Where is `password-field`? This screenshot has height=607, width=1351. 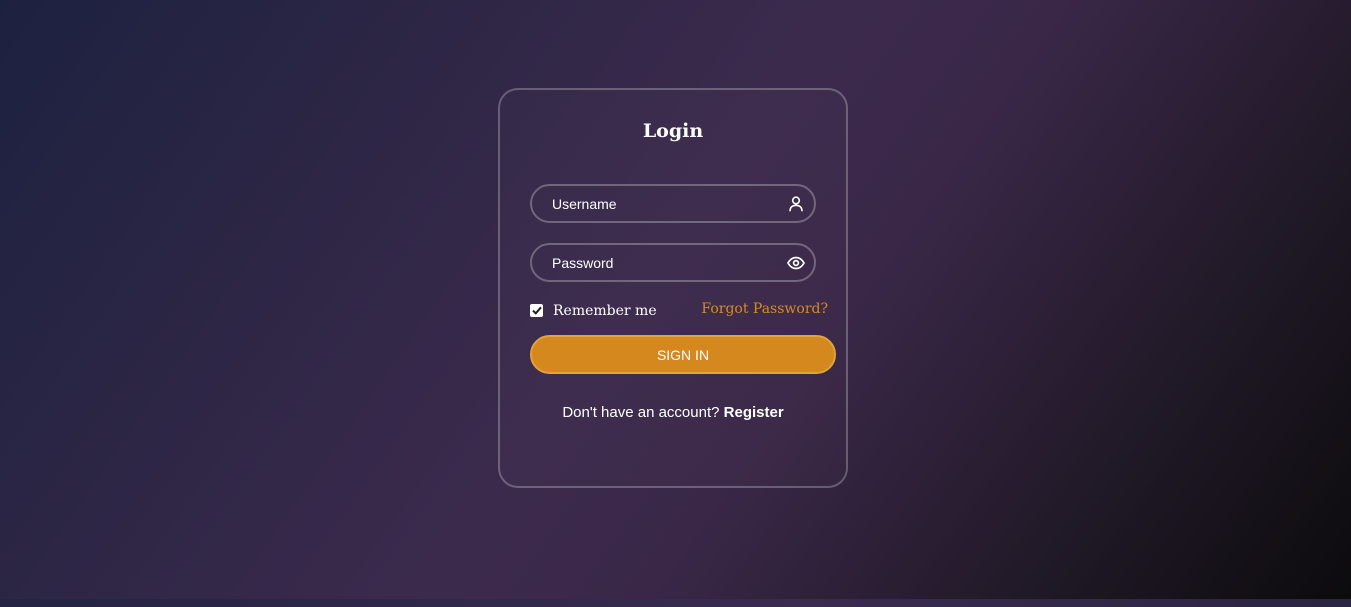
password-field is located at coordinates (673, 262).